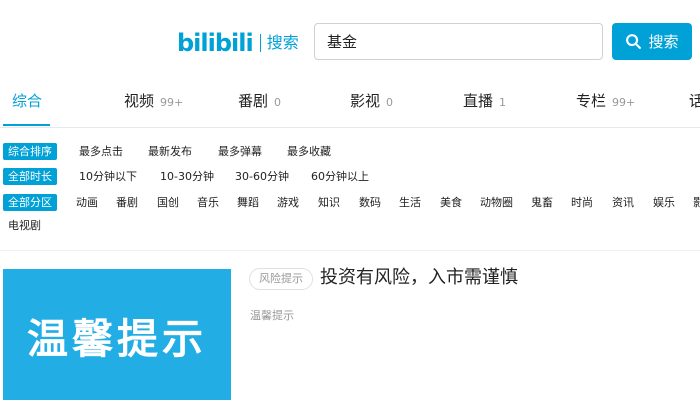 This screenshot has height=407, width=700. What do you see at coordinates (187, 176) in the screenshot?
I see `duration-option: 10-30分钟` at bounding box center [187, 176].